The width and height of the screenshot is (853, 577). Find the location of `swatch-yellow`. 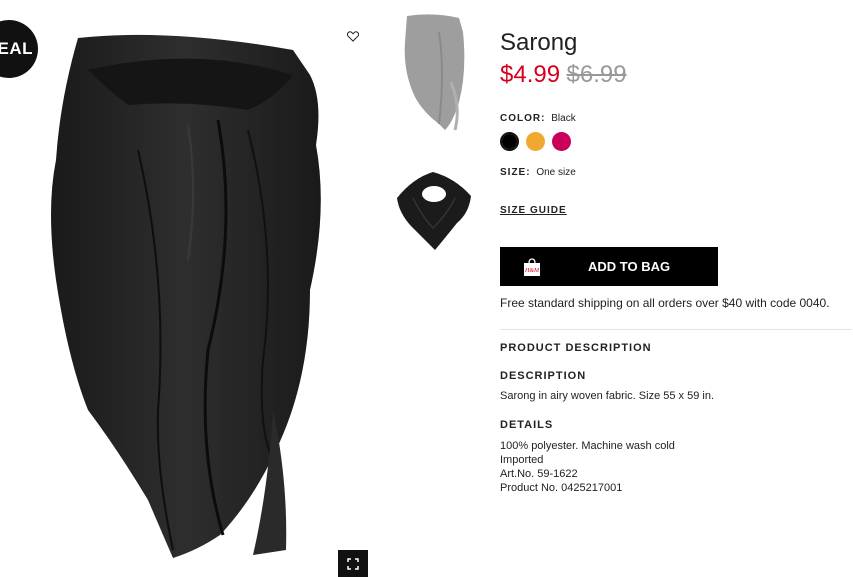

swatch-yellow is located at coordinates (535, 141).